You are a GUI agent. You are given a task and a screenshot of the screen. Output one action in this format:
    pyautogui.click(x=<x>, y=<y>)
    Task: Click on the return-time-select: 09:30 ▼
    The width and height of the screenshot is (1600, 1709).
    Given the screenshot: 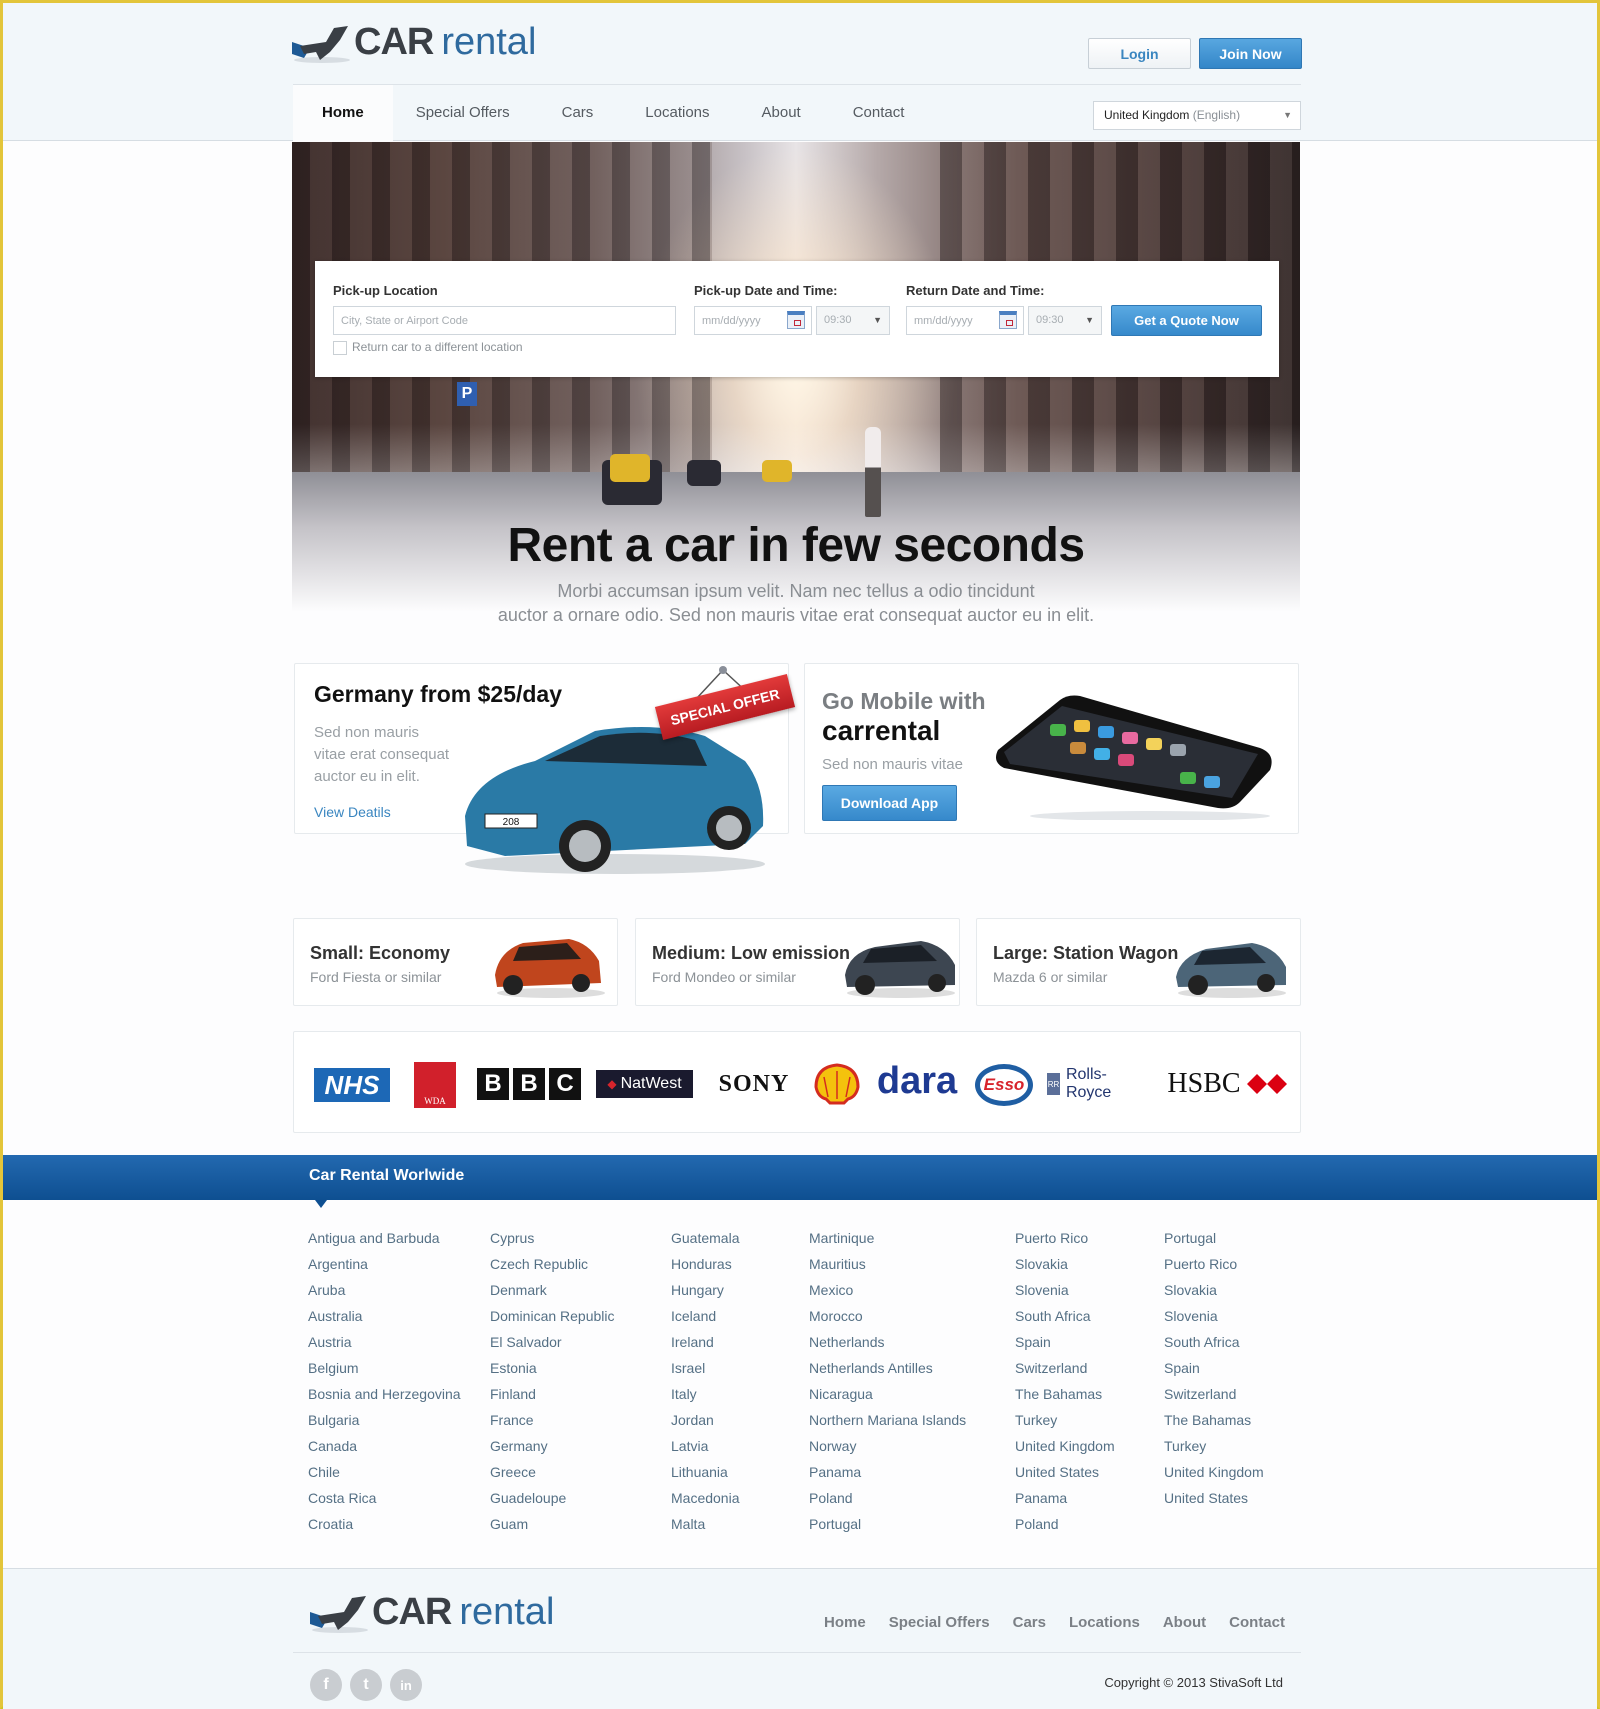 What is the action you would take?
    pyautogui.click(x=1065, y=320)
    